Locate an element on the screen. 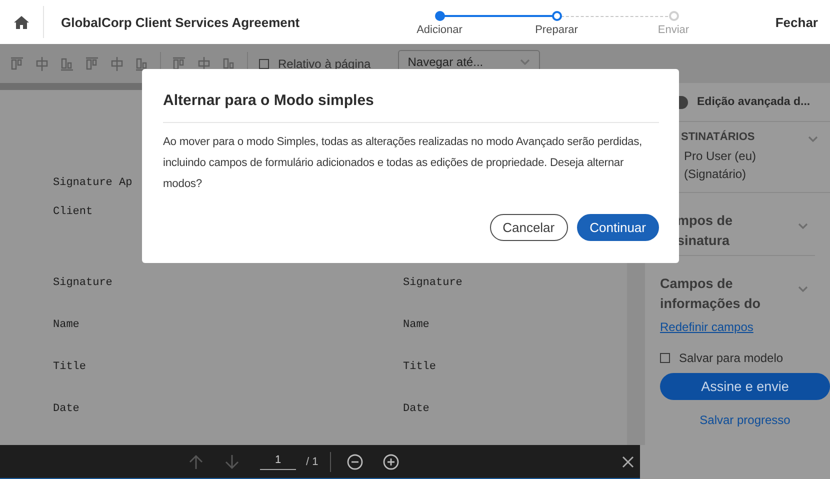 This screenshot has height=479, width=830. step-label: Adicionar is located at coordinates (439, 30).